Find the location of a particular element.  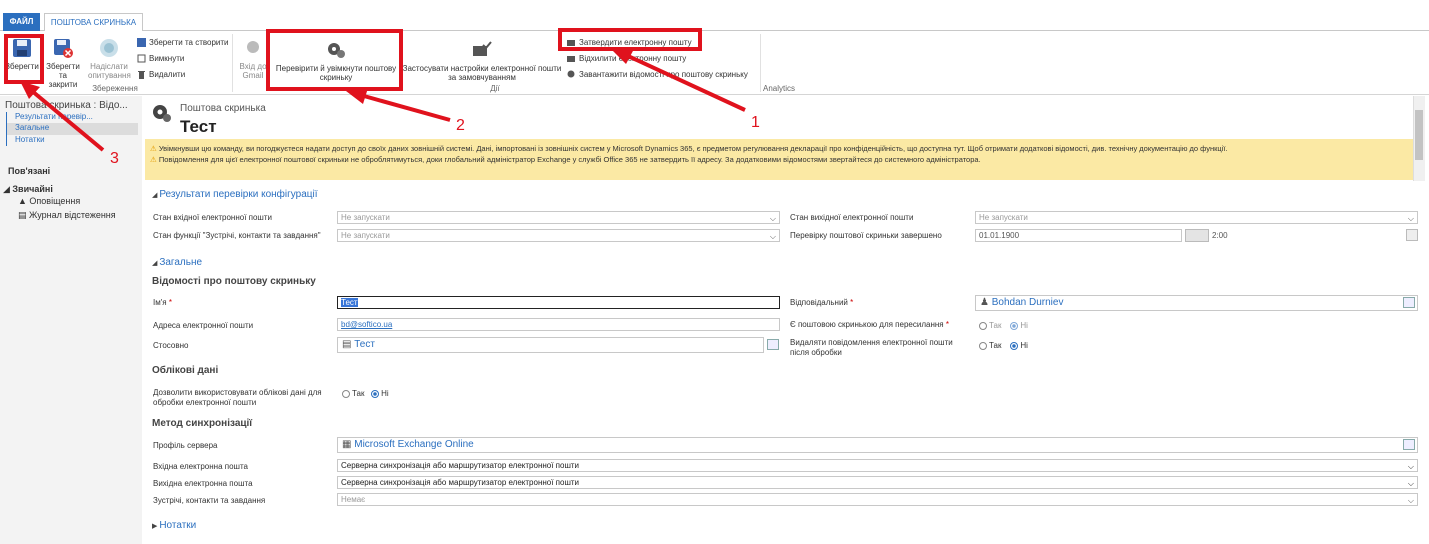

owner-lookup: ♟ Bohdan Durniev is located at coordinates (1196, 303).